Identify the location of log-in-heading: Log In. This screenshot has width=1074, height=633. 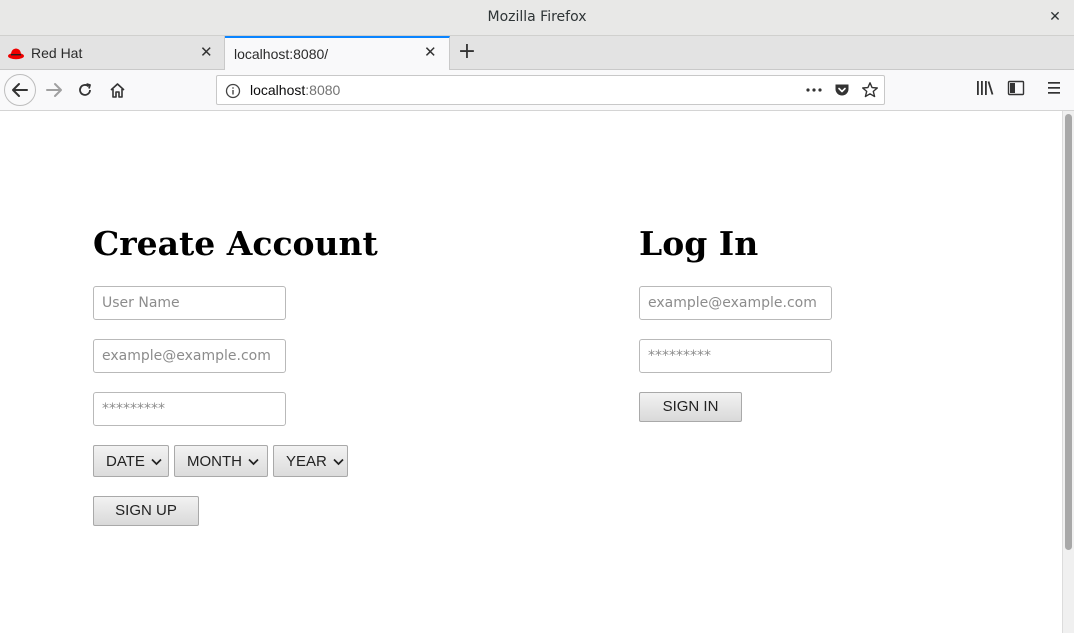
(699, 243).